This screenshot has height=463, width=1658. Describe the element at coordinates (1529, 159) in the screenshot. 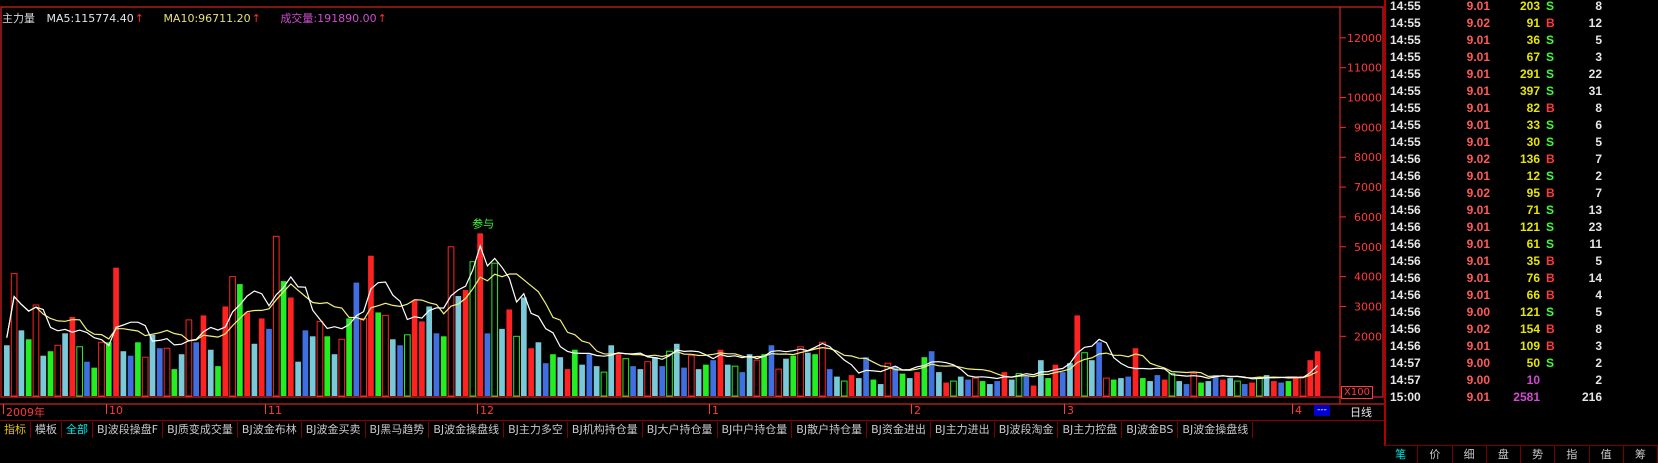

I see `tick-vol: 136` at that location.